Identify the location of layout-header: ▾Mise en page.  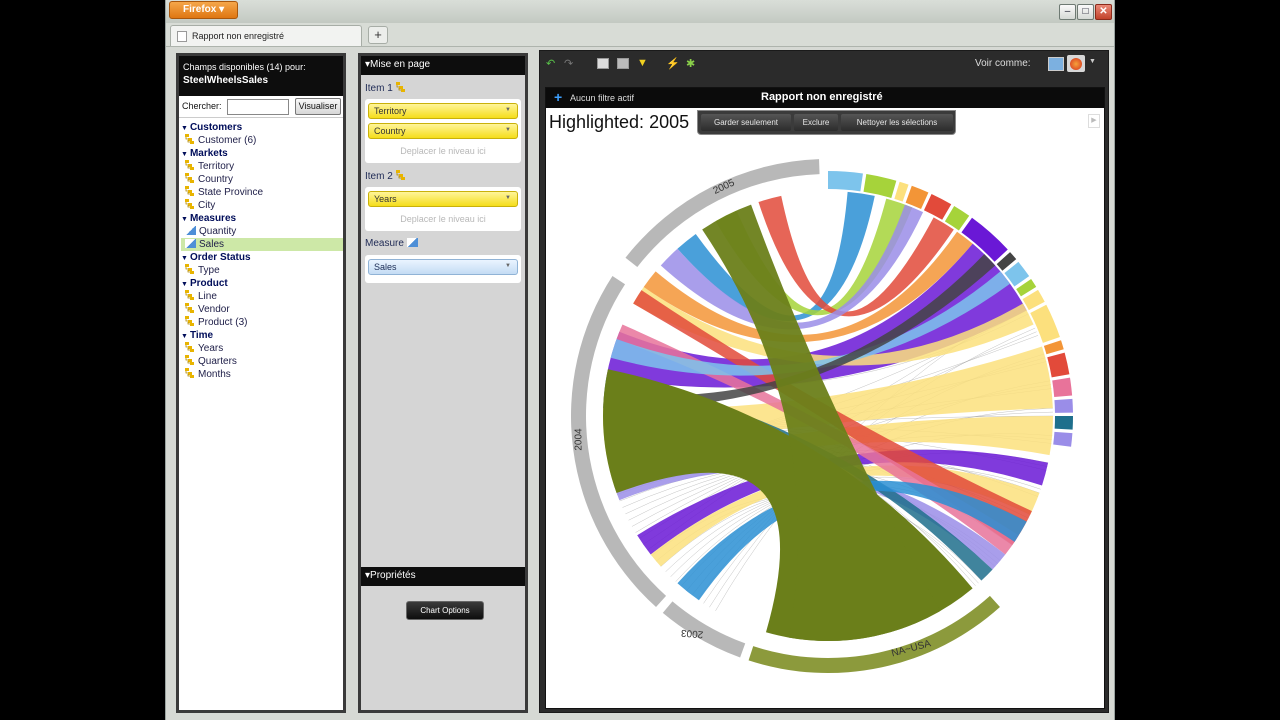
(443, 65).